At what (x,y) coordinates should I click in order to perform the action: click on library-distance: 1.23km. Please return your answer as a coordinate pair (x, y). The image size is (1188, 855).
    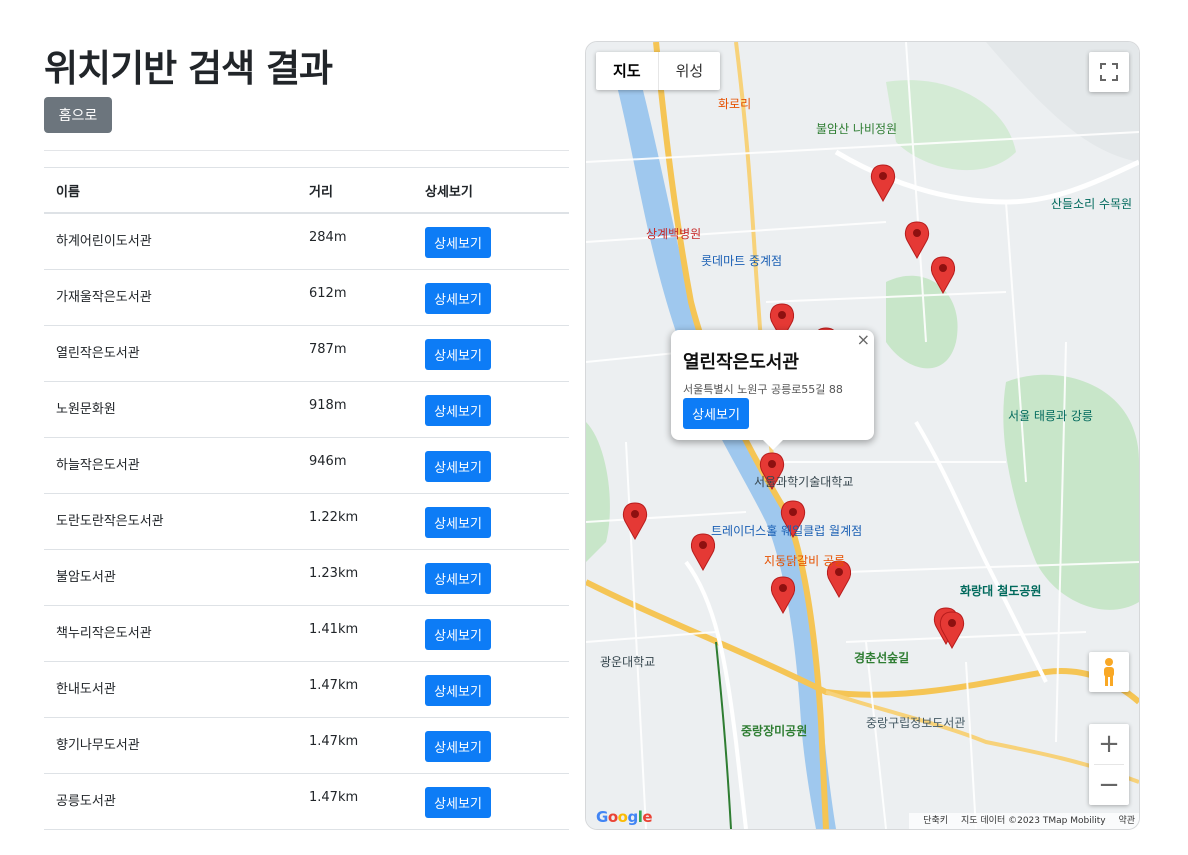
    Looking at the image, I should click on (355, 577).